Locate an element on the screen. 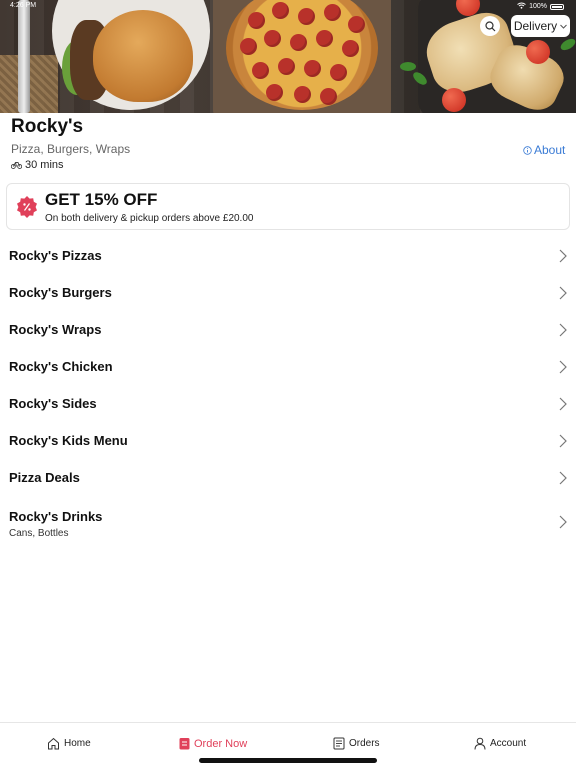 The image size is (576, 768). offer-title: GET 15% OFF is located at coordinates (101, 199).